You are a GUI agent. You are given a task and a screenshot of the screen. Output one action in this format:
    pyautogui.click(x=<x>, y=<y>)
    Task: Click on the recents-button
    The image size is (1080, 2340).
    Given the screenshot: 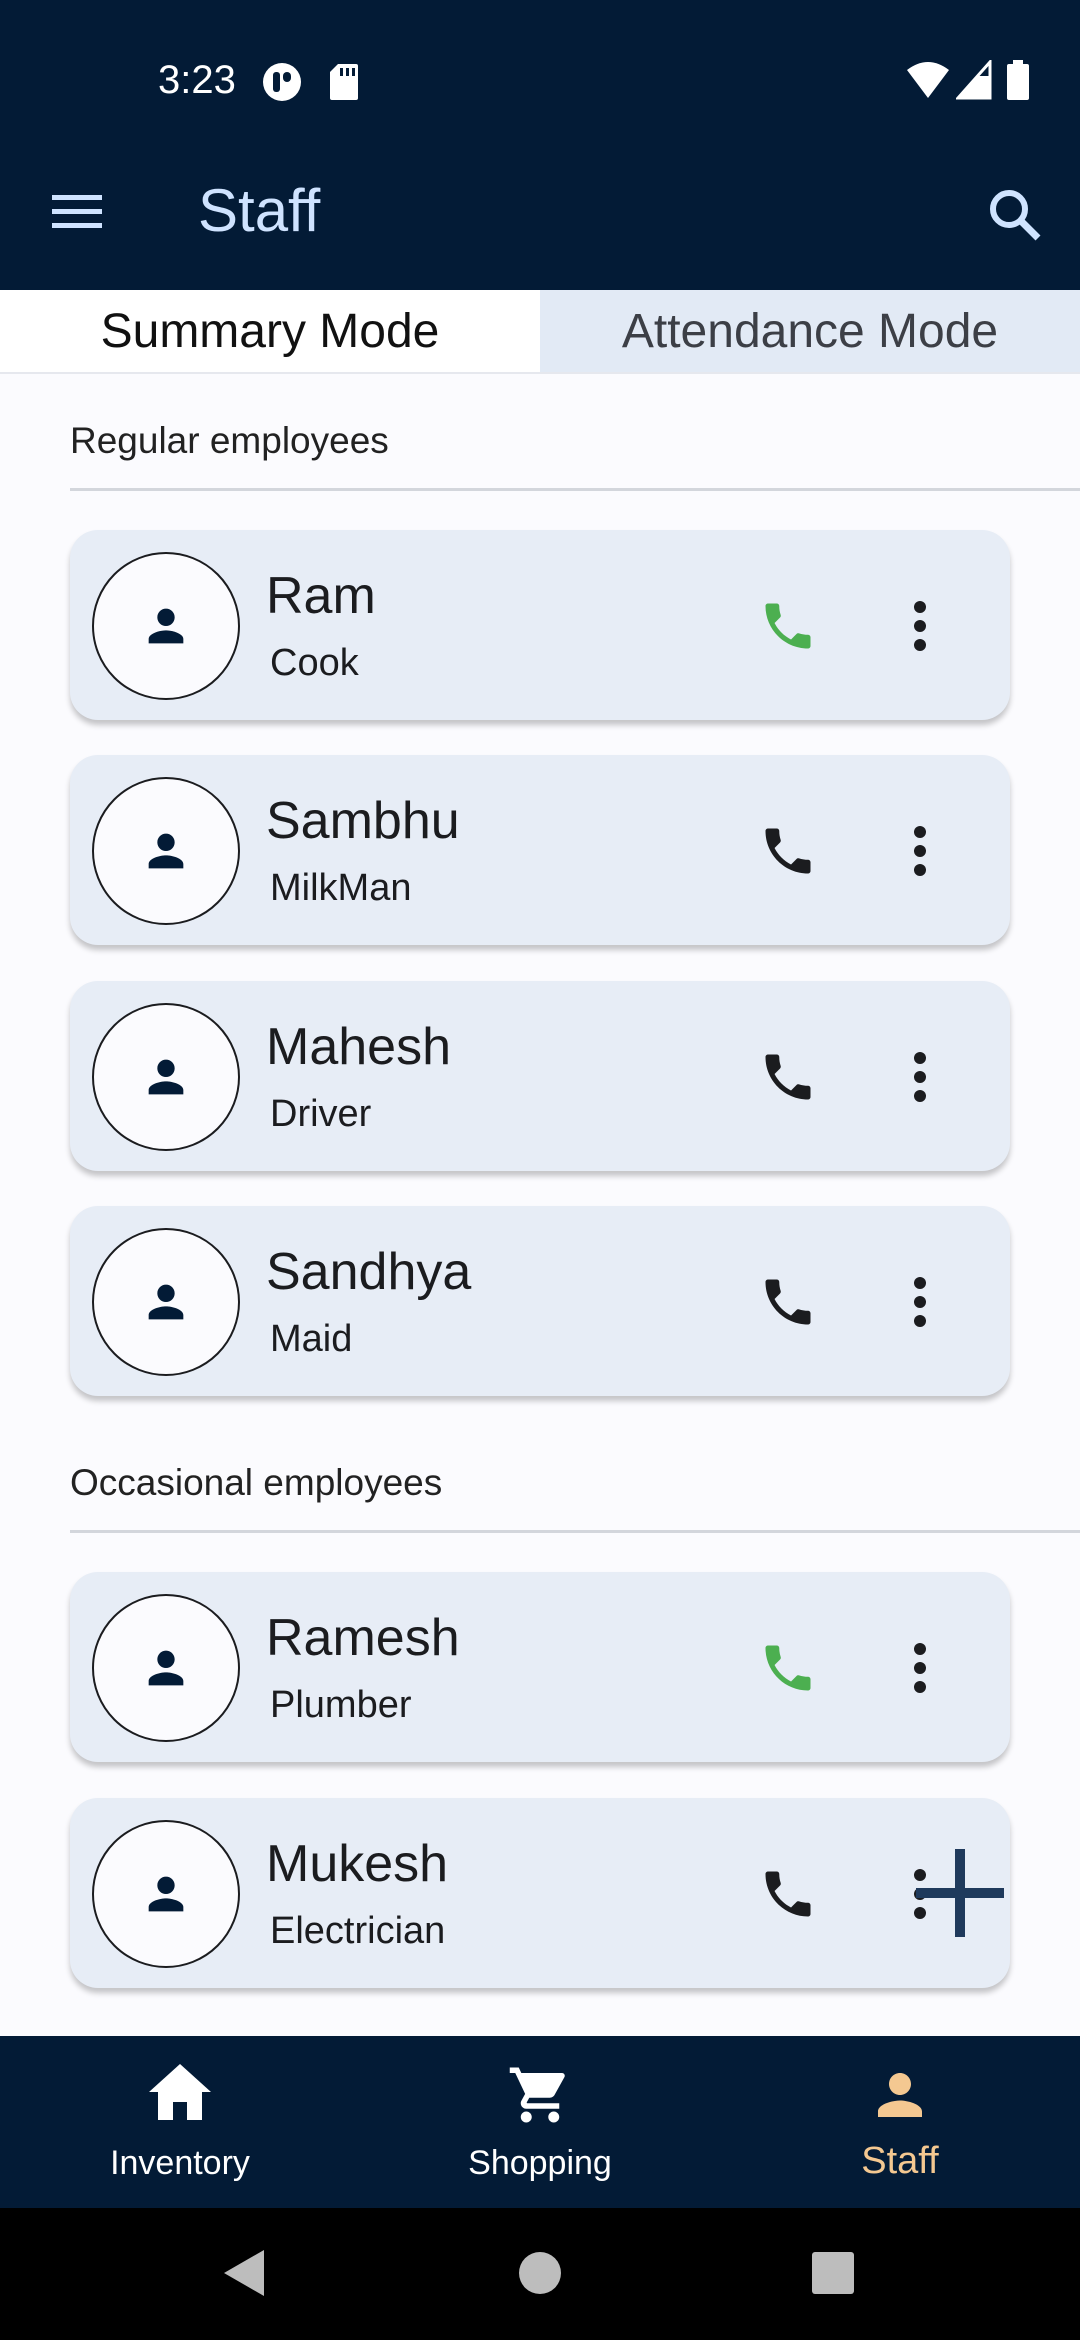 What is the action you would take?
    pyautogui.click(x=833, y=2275)
    